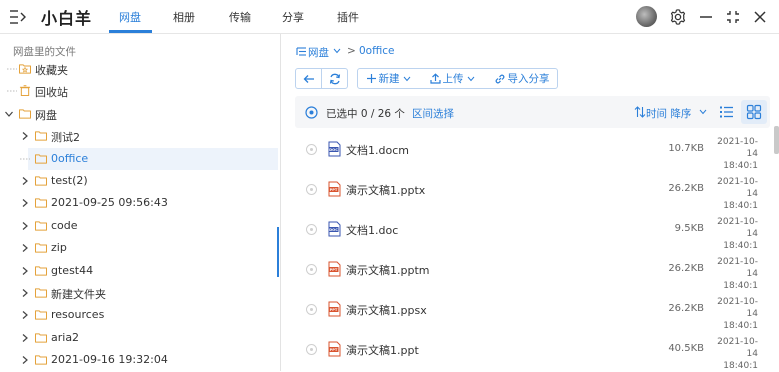  I want to click on tab-plugins: 插件, so click(348, 17).